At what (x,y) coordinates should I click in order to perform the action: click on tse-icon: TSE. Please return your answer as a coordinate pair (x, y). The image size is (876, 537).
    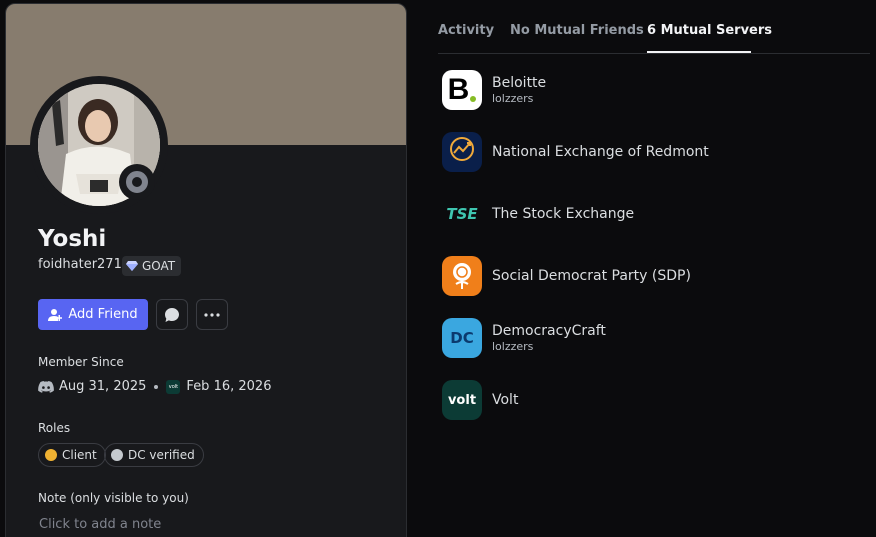
    Looking at the image, I should click on (462, 214).